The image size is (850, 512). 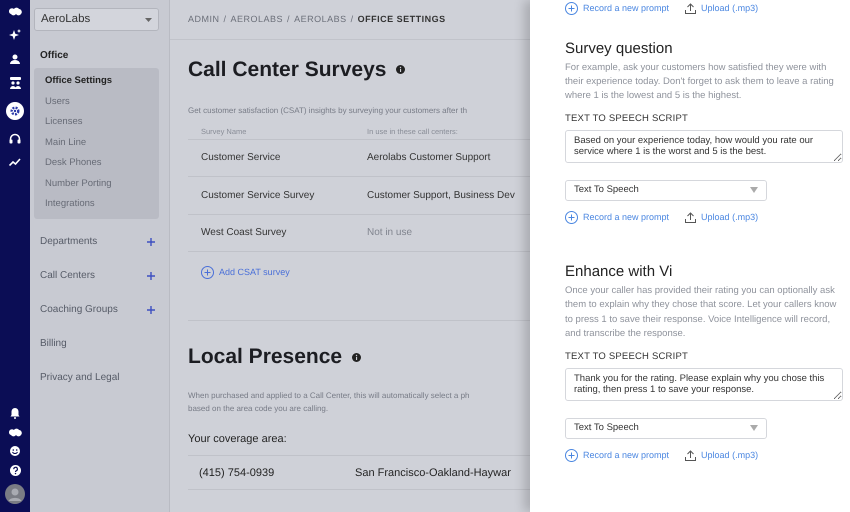 What do you see at coordinates (237, 473) in the screenshot?
I see `phone-number: (415) 754-0939` at bounding box center [237, 473].